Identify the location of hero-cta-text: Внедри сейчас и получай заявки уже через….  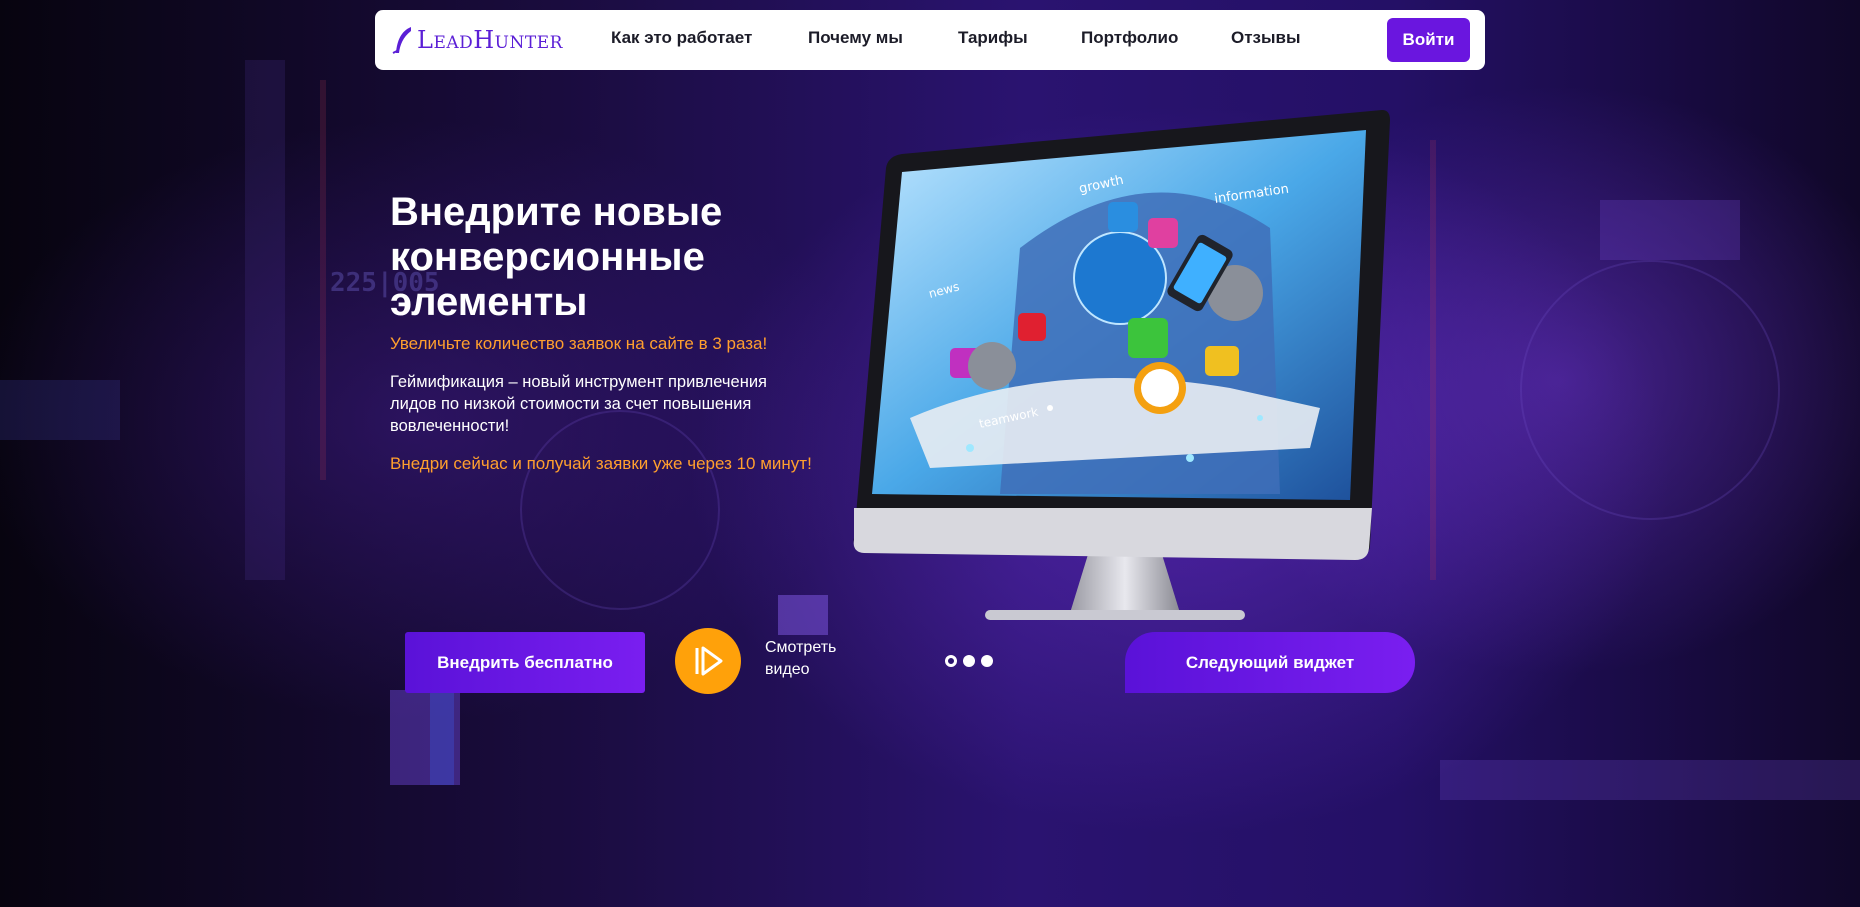
(601, 463).